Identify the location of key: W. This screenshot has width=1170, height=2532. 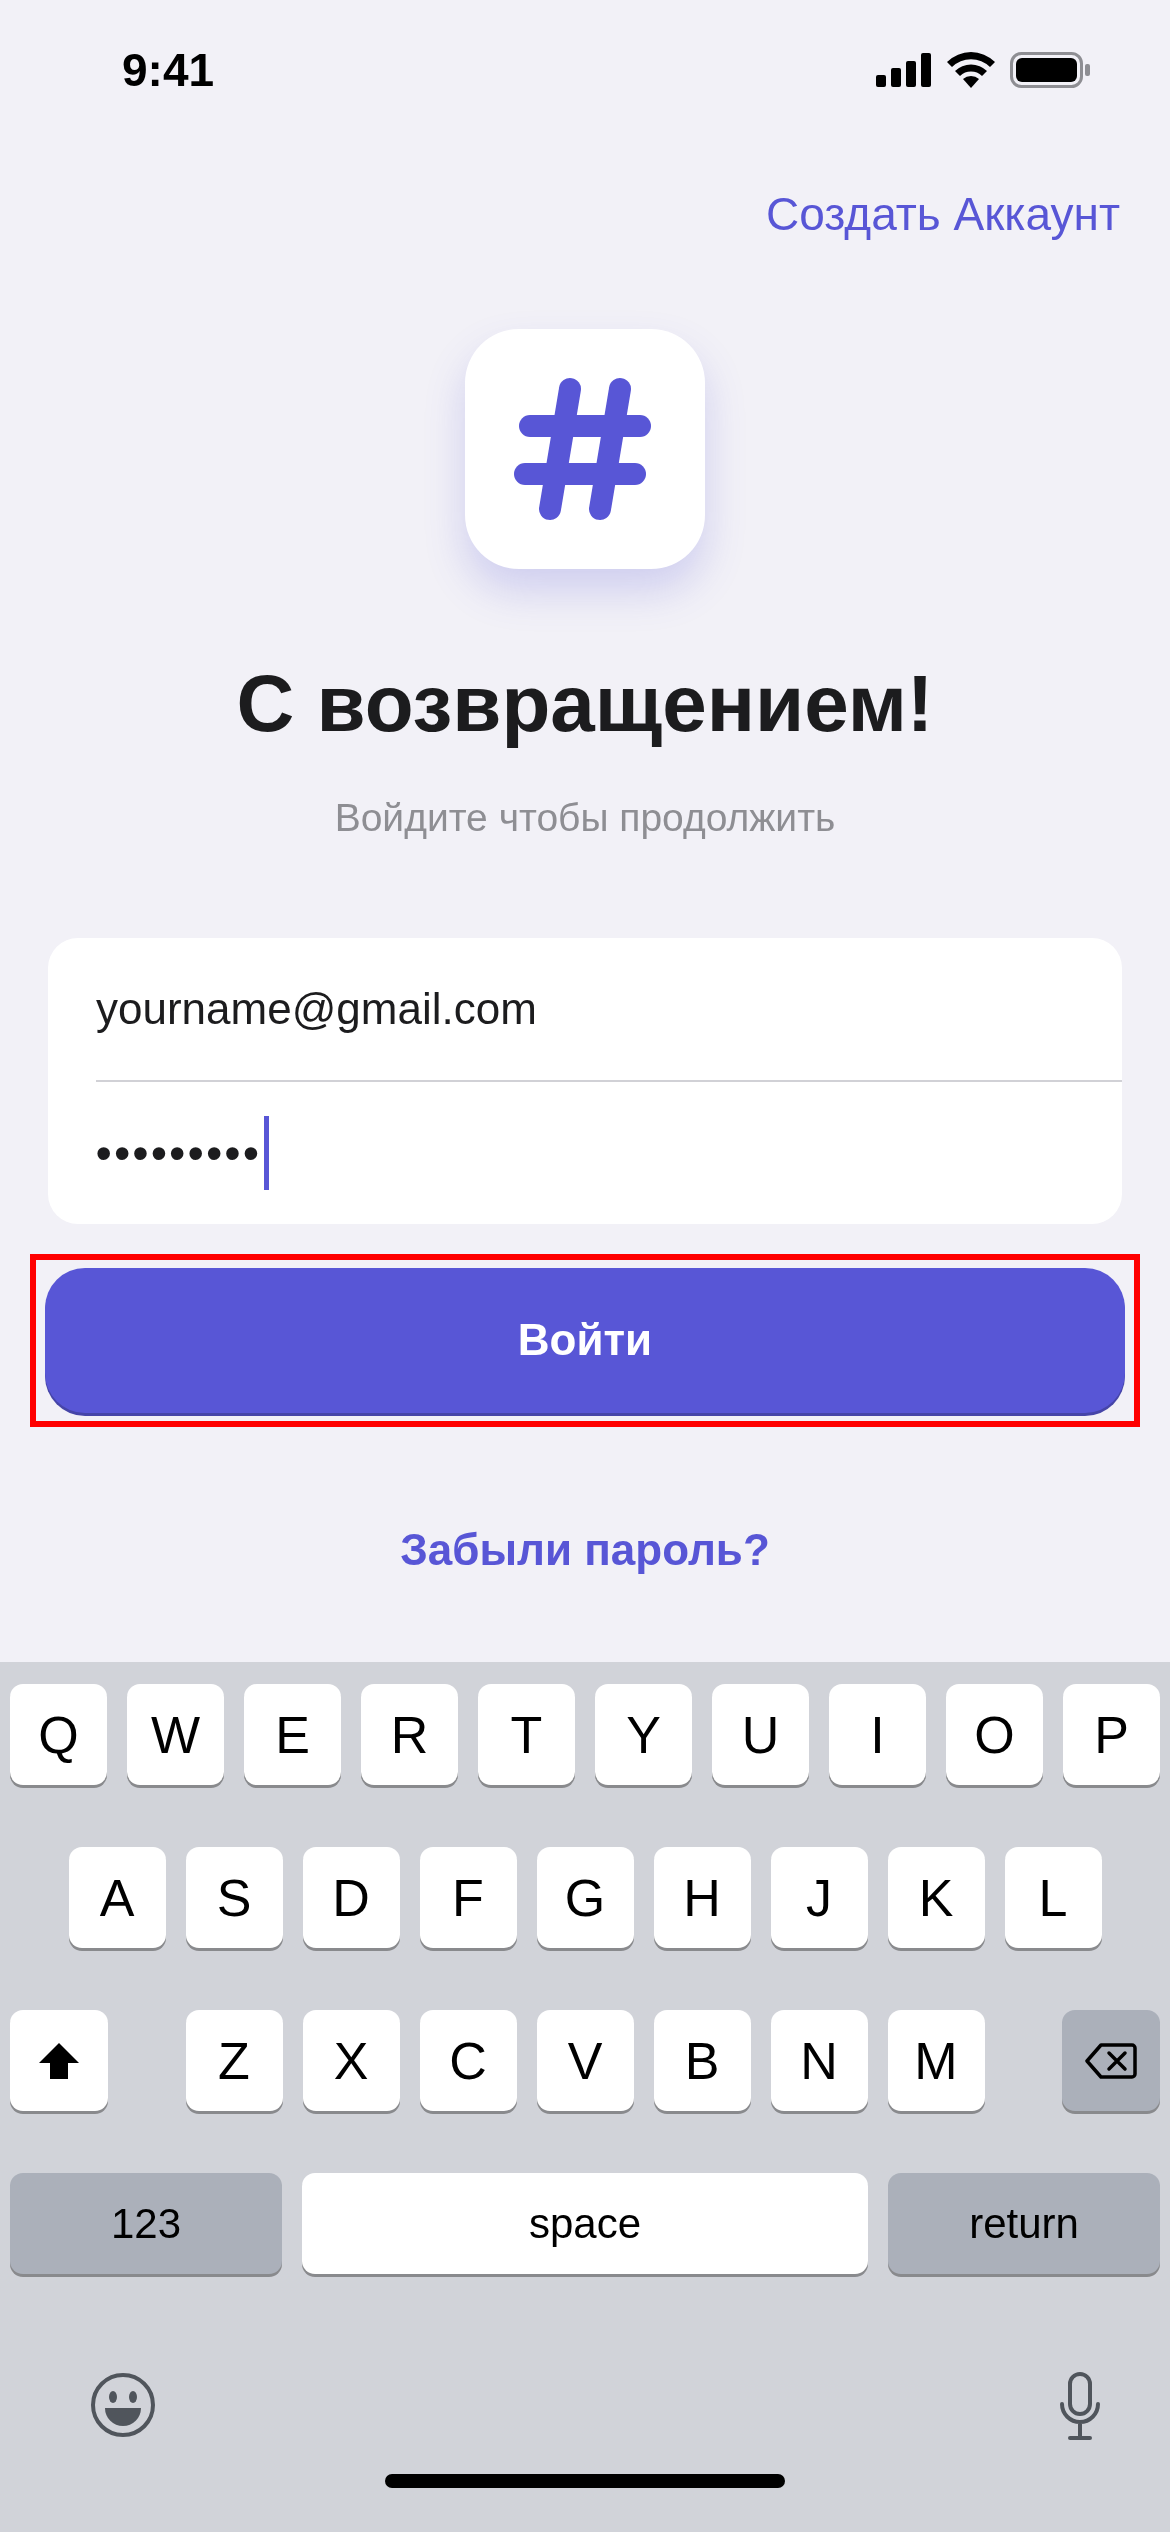
(175, 1734).